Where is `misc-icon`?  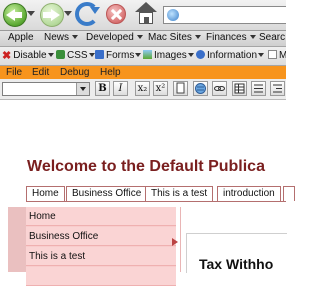
misc-icon is located at coordinates (272, 54).